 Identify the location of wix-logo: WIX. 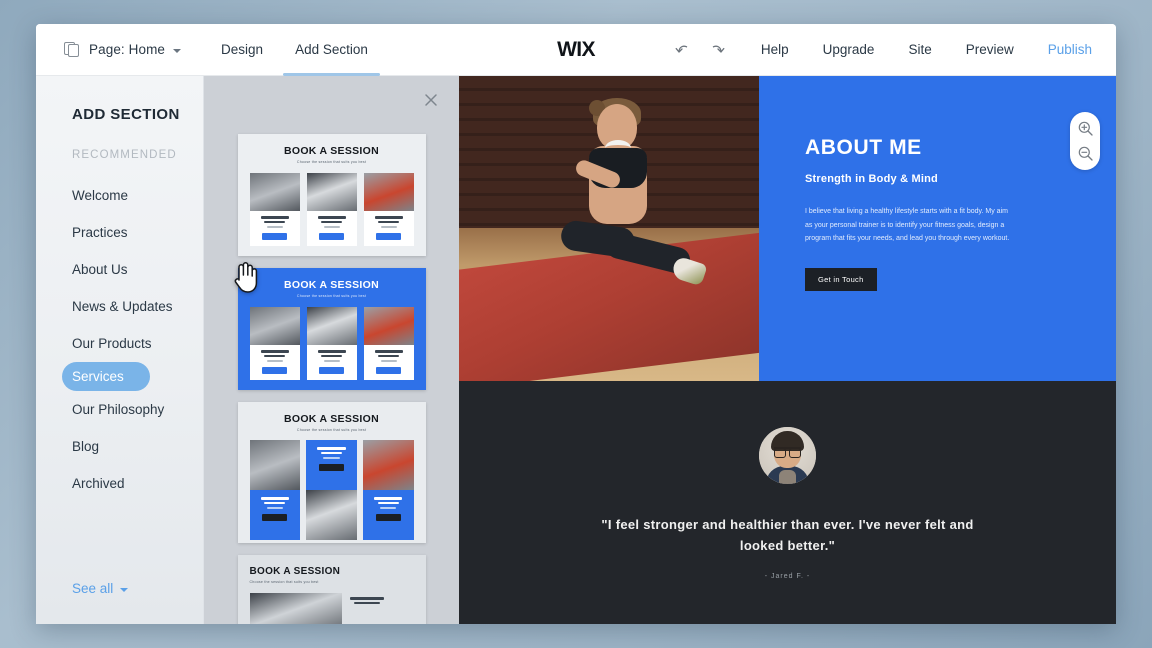
(576, 49).